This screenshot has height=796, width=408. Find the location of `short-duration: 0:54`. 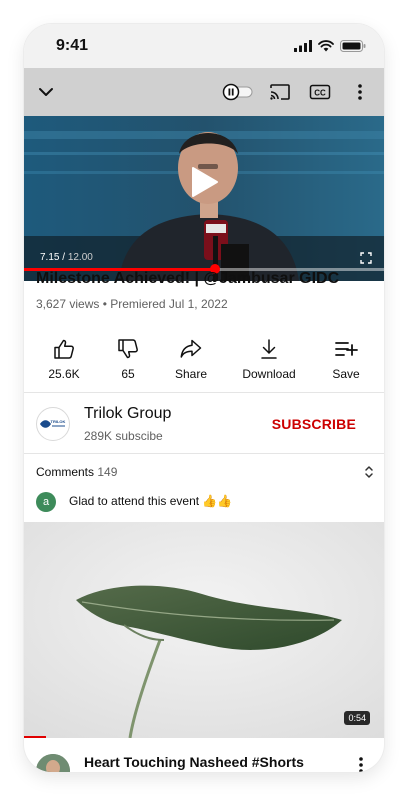

short-duration: 0:54 is located at coordinates (357, 718).